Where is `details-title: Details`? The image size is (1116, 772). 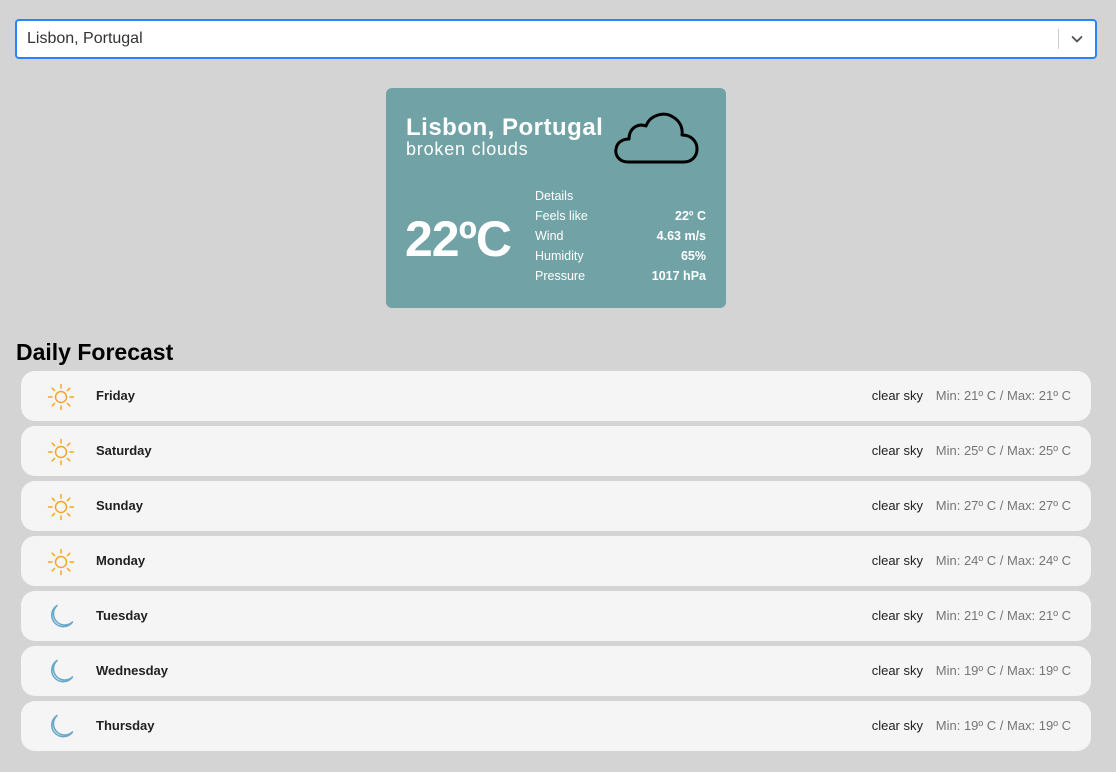
details-title: Details is located at coordinates (554, 196).